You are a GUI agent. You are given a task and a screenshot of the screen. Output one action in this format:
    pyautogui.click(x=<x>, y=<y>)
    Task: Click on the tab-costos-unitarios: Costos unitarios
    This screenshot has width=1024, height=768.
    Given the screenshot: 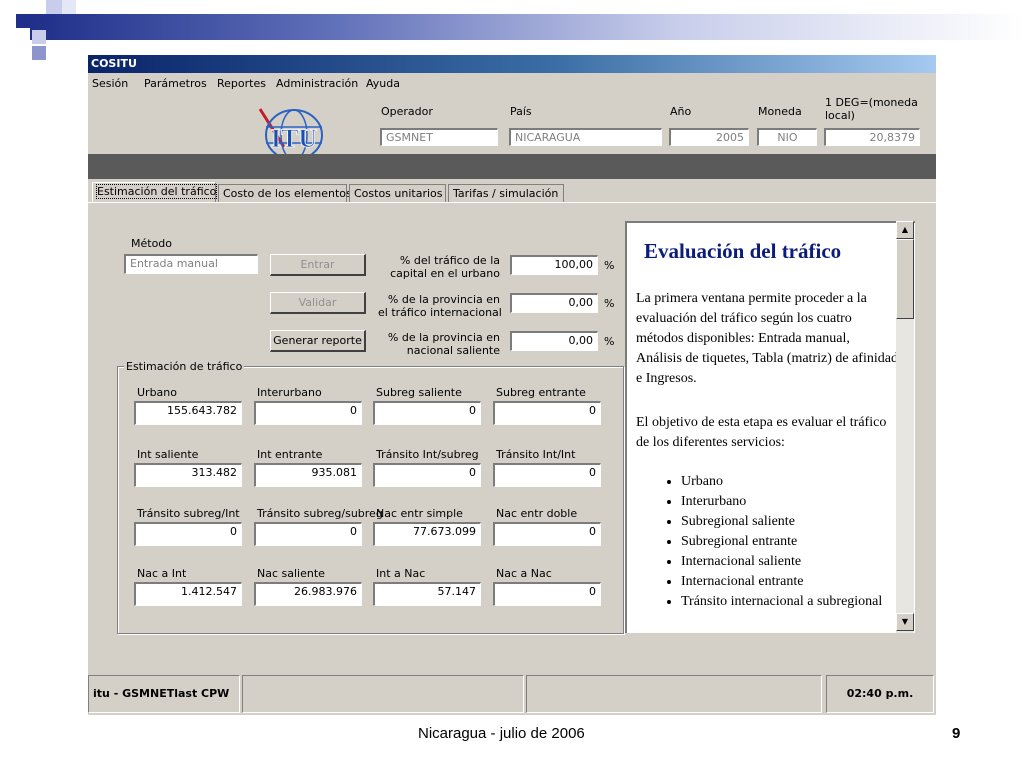 What is the action you would take?
    pyautogui.click(x=397, y=193)
    